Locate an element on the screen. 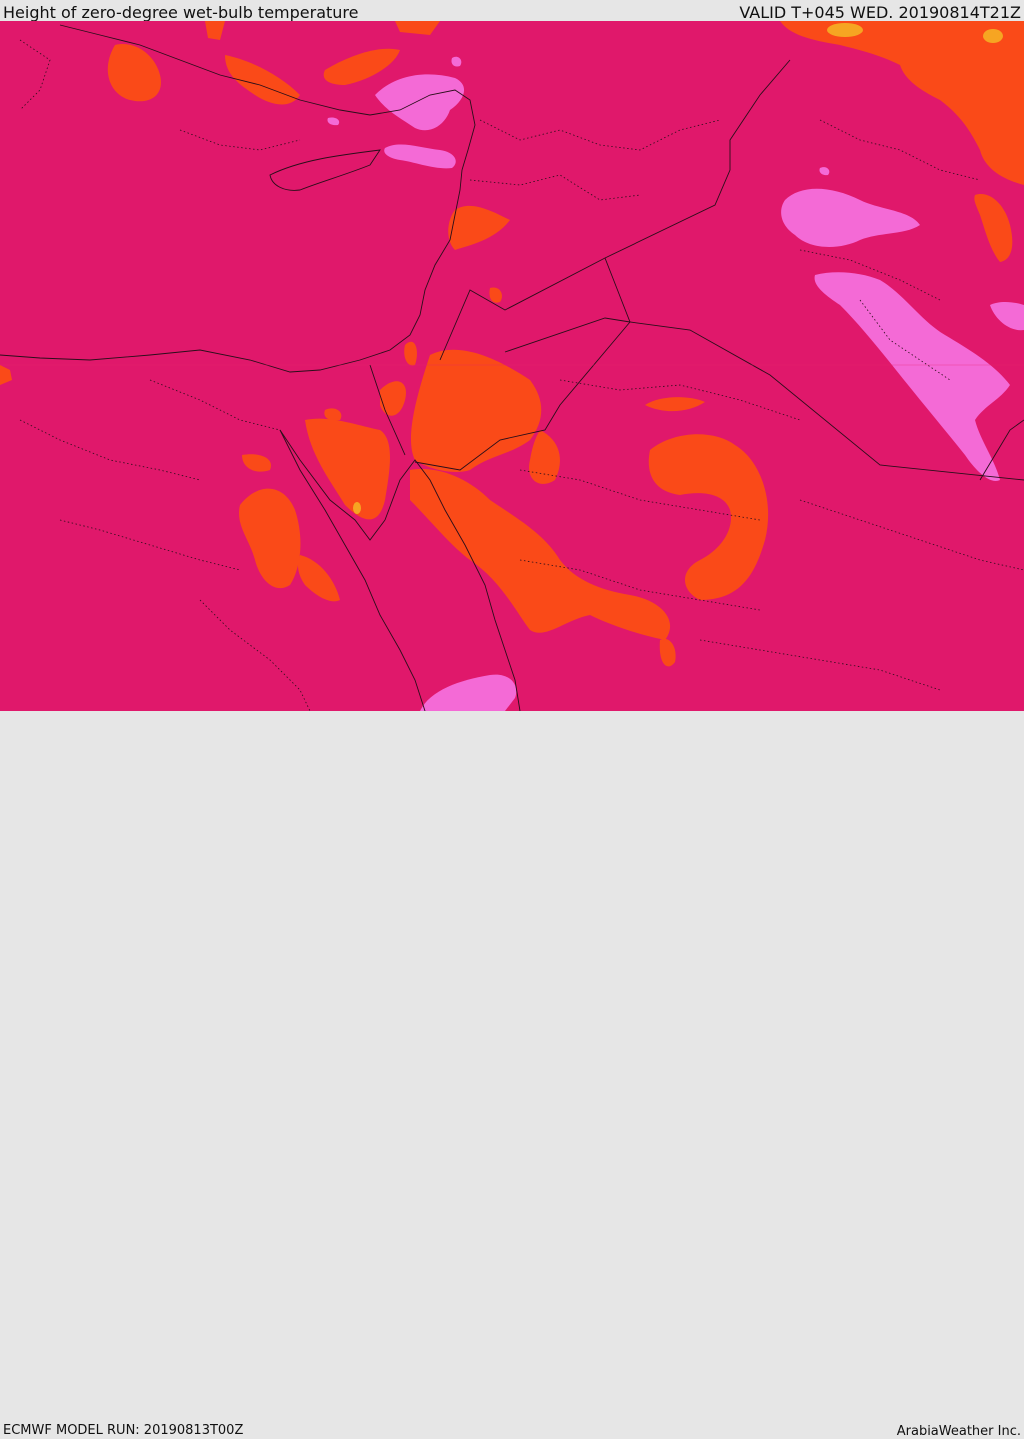 The image size is (1024, 1439). model-run: ECMWF MODEL RUN: 20190813T00Z is located at coordinates (123, 1430).